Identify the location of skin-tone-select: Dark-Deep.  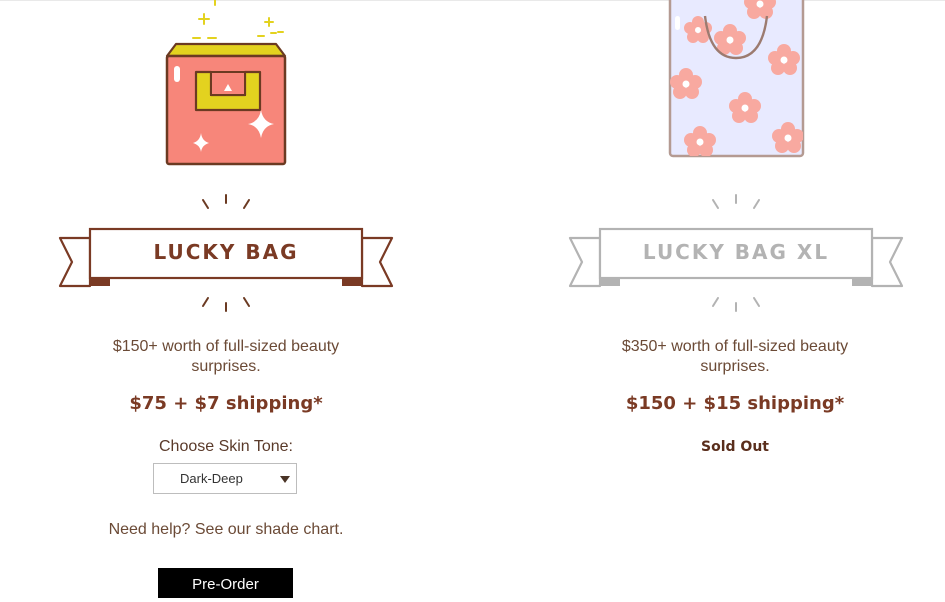
(225, 478).